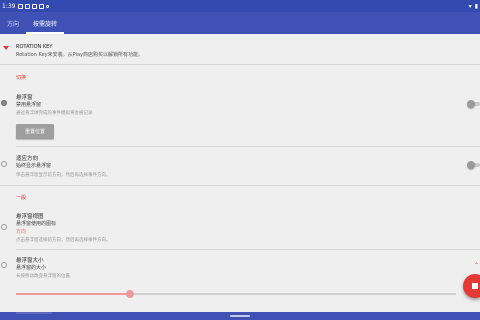  I want to click on reset-position-button: 重置位置, so click(35, 131).